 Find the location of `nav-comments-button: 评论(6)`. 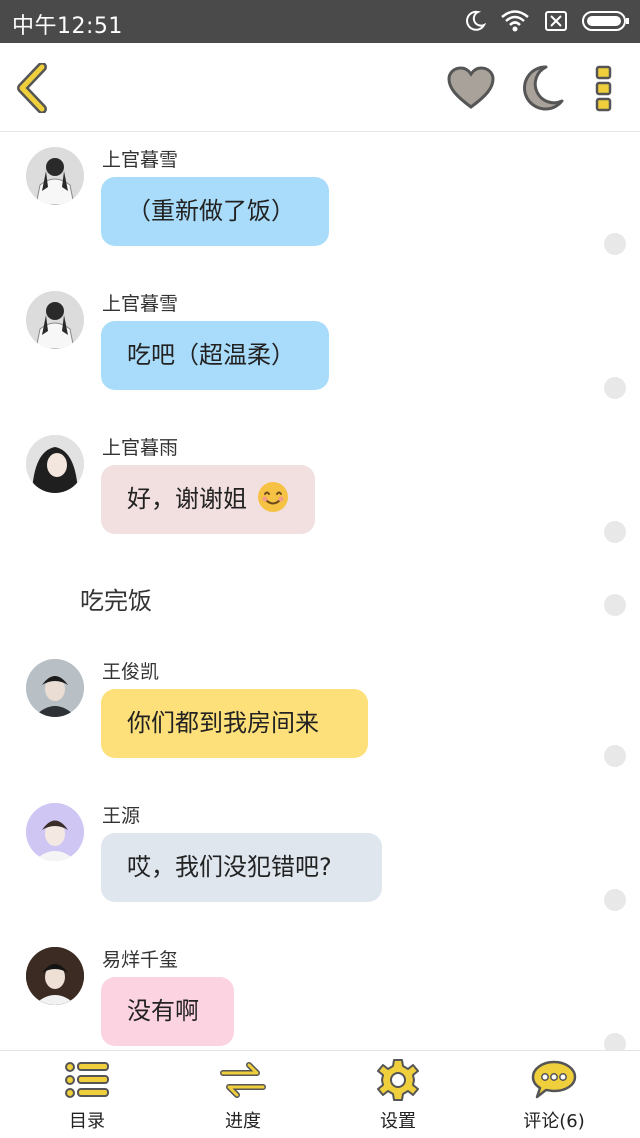

nav-comments-button: 评论(6) is located at coordinates (554, 1097).